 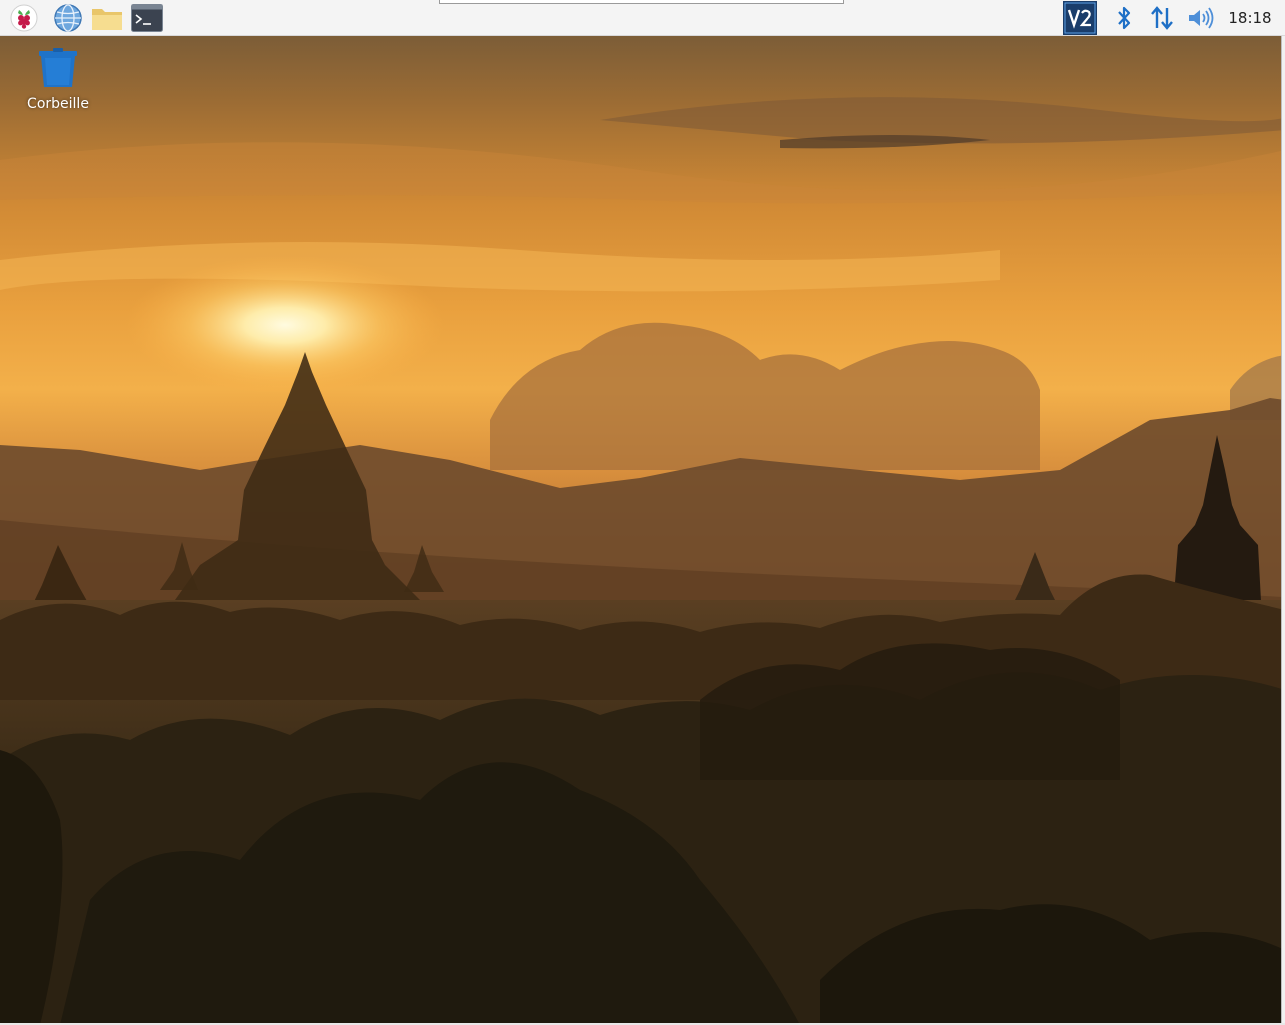 I want to click on vnc-server-icon, so click(x=1080, y=18).